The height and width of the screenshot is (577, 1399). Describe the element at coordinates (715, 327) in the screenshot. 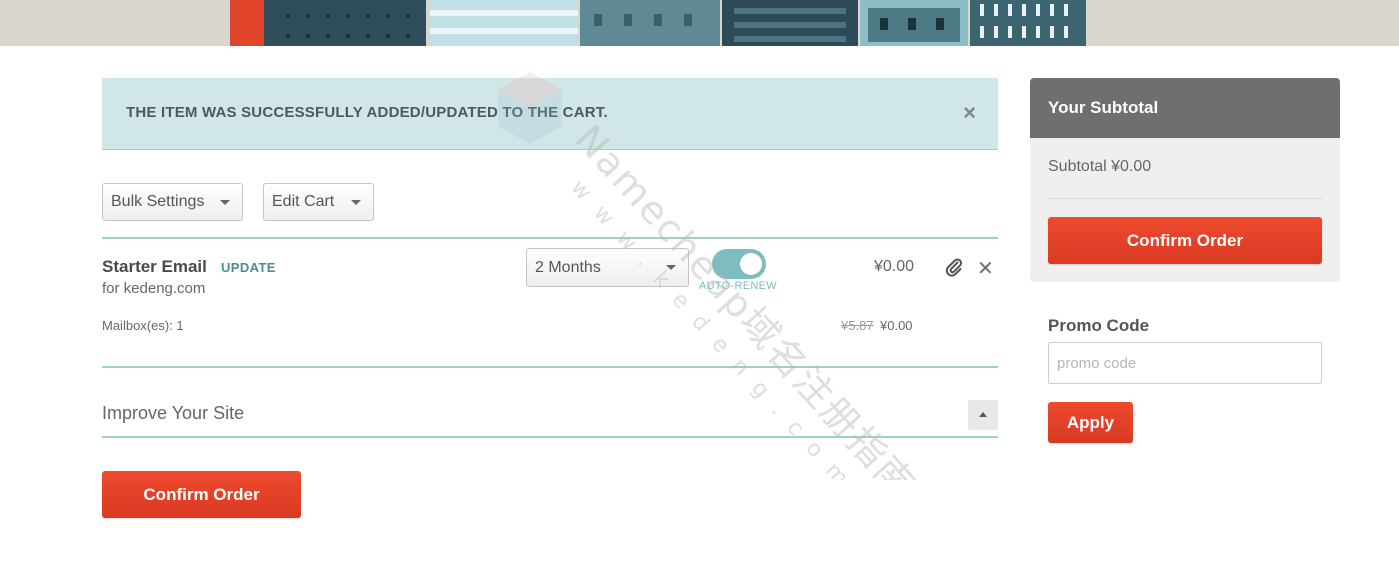

I see `watermark-site: www.kedeng.com` at that location.